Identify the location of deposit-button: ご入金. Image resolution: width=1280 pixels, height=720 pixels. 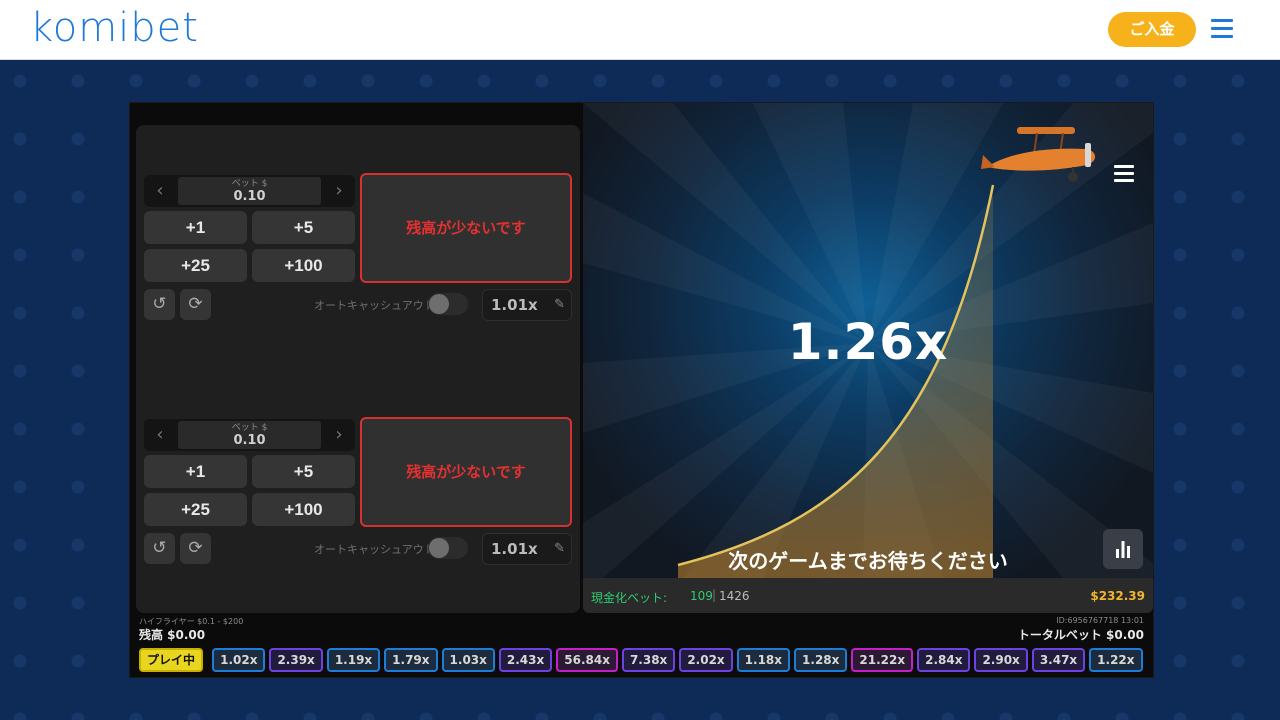
(1152, 29).